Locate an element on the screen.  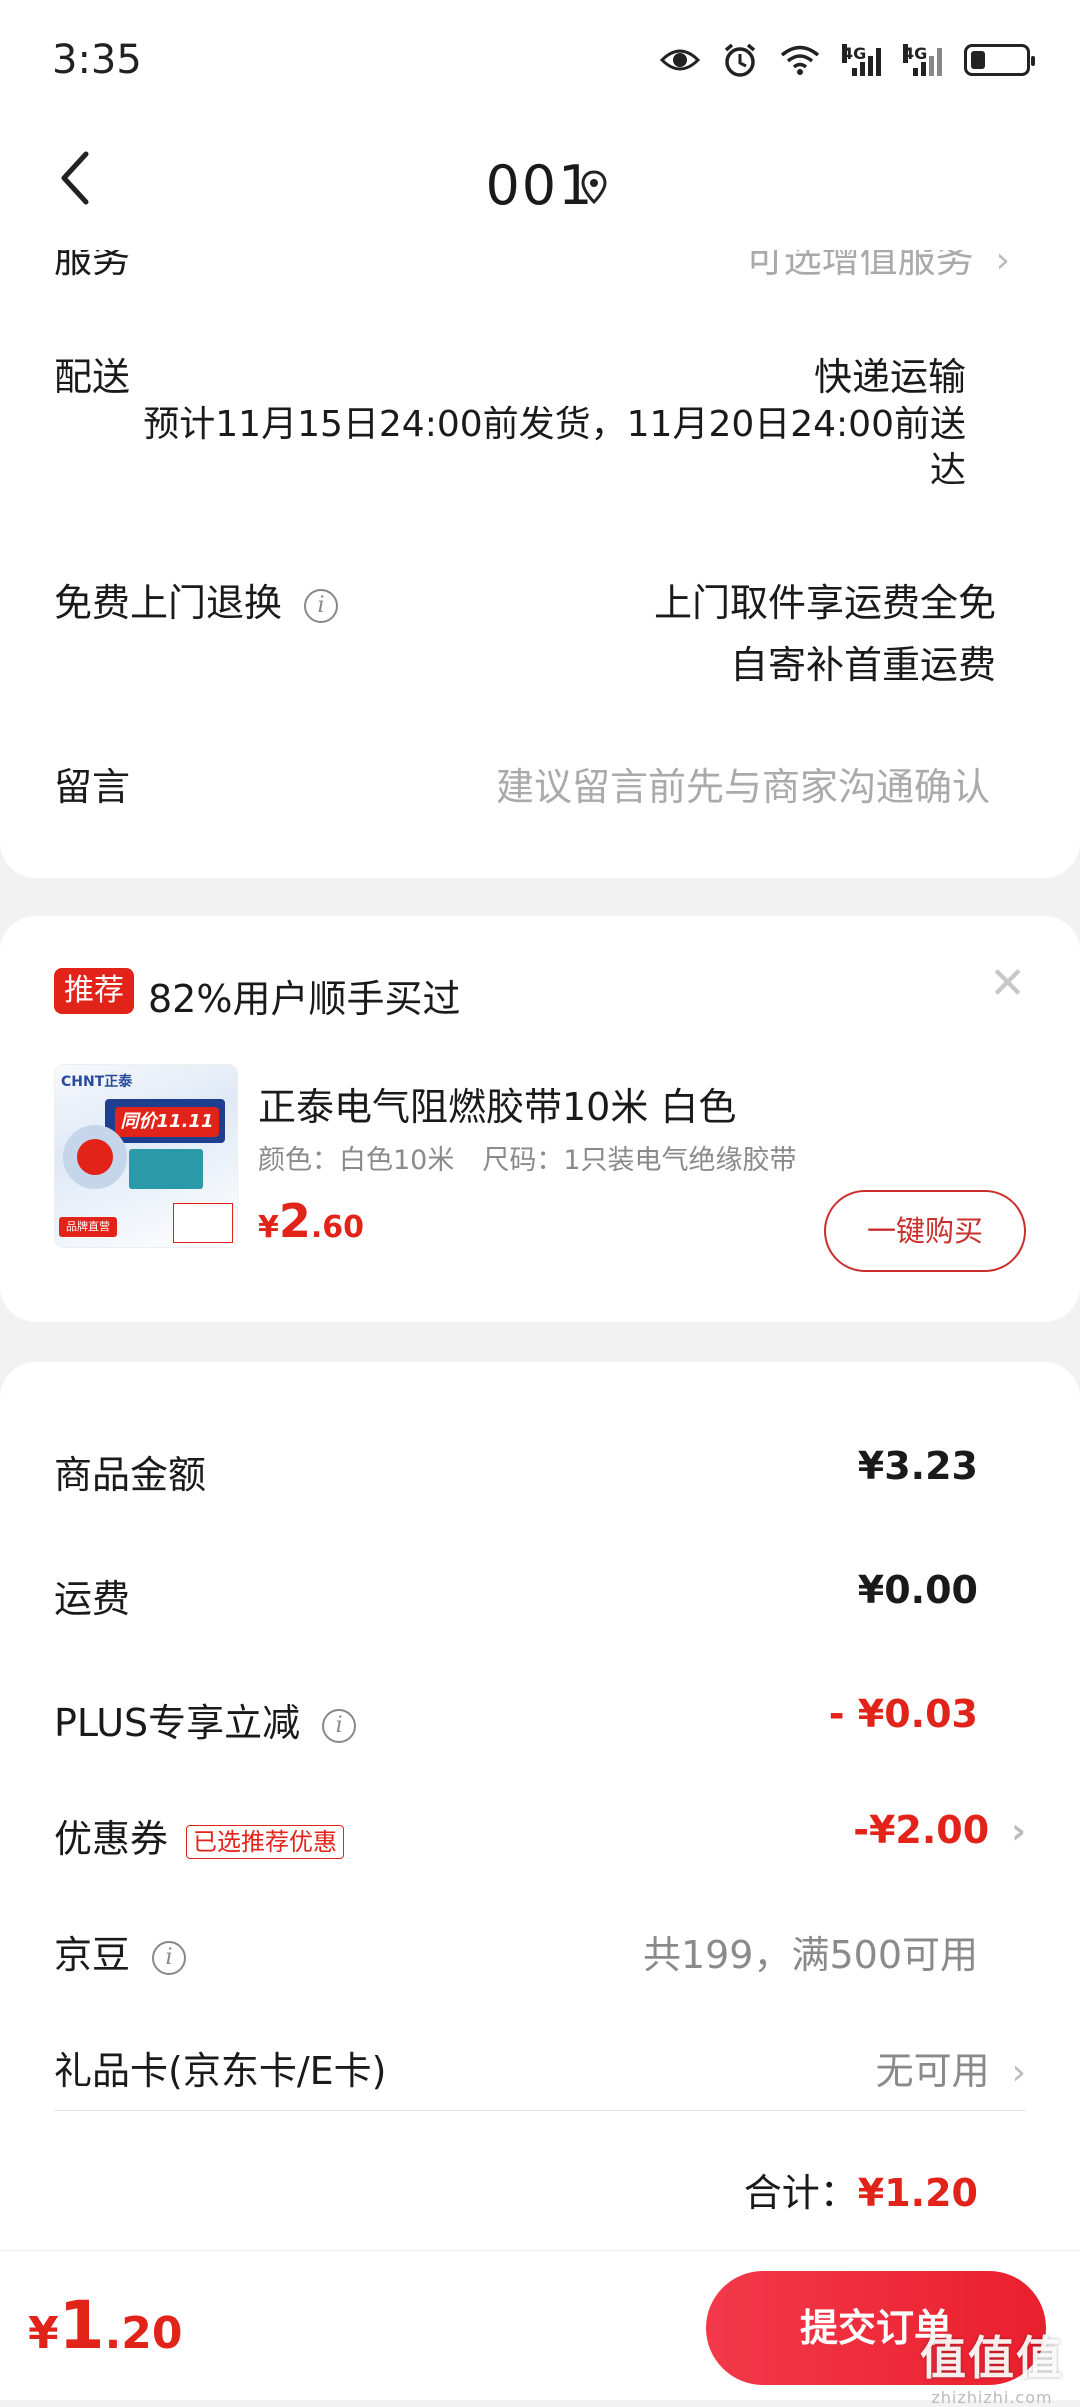
jingdou-value: 共199，满500可用 is located at coordinates (810, 1955).